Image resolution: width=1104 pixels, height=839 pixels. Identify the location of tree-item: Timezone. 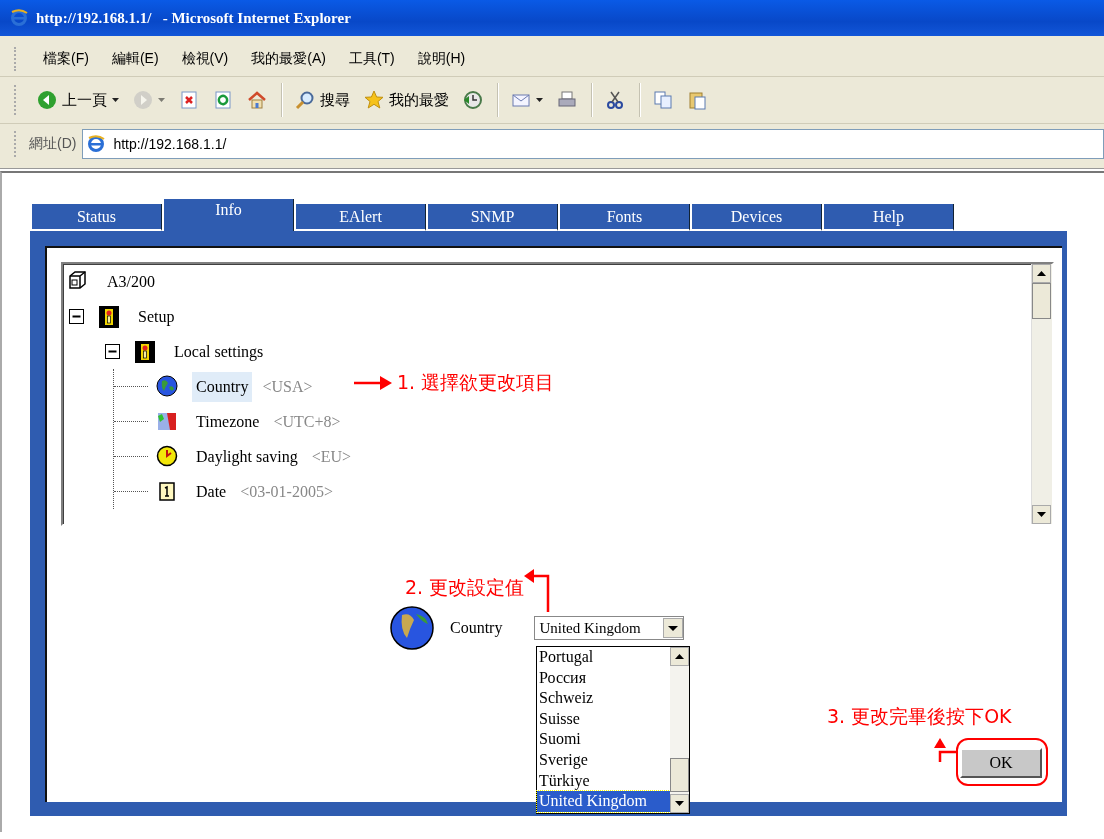
(228, 421).